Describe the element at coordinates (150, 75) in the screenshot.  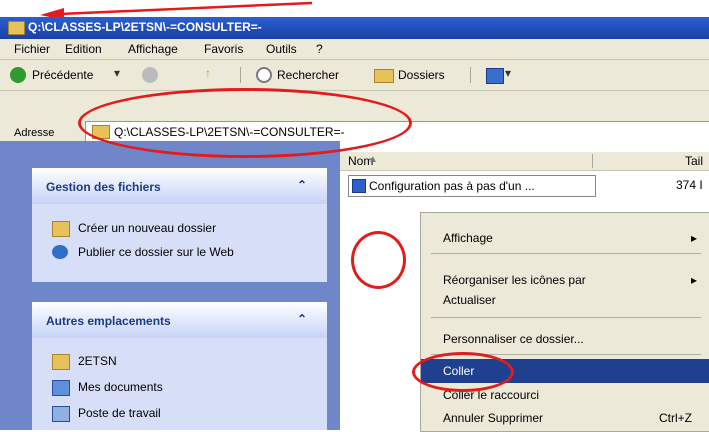
I see `forward-arrow-icon` at that location.